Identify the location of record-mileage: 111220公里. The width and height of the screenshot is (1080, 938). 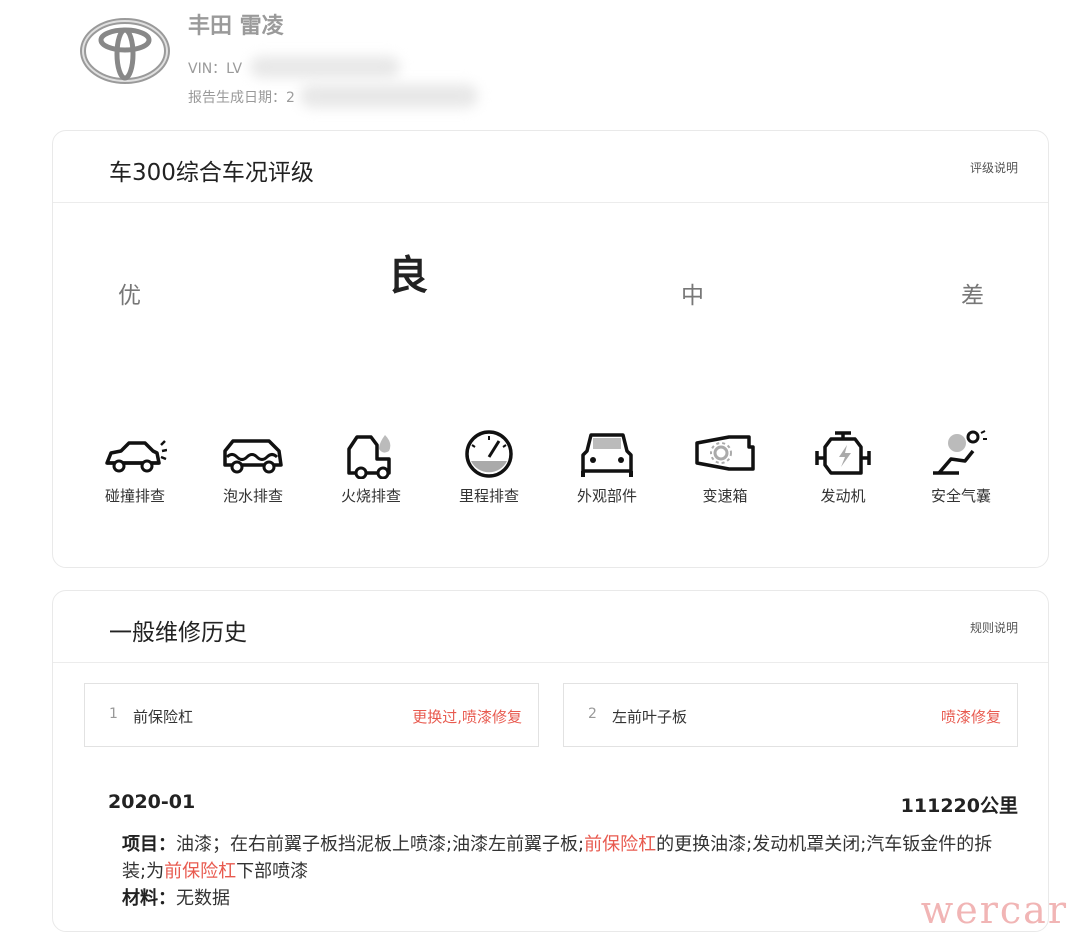
(959, 806).